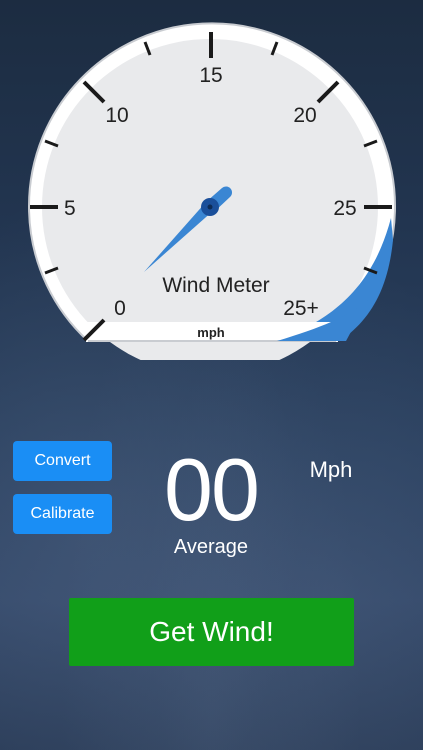 The height and width of the screenshot is (750, 423). Describe the element at coordinates (62, 514) in the screenshot. I see `calibrate-button: Calibrate` at that location.